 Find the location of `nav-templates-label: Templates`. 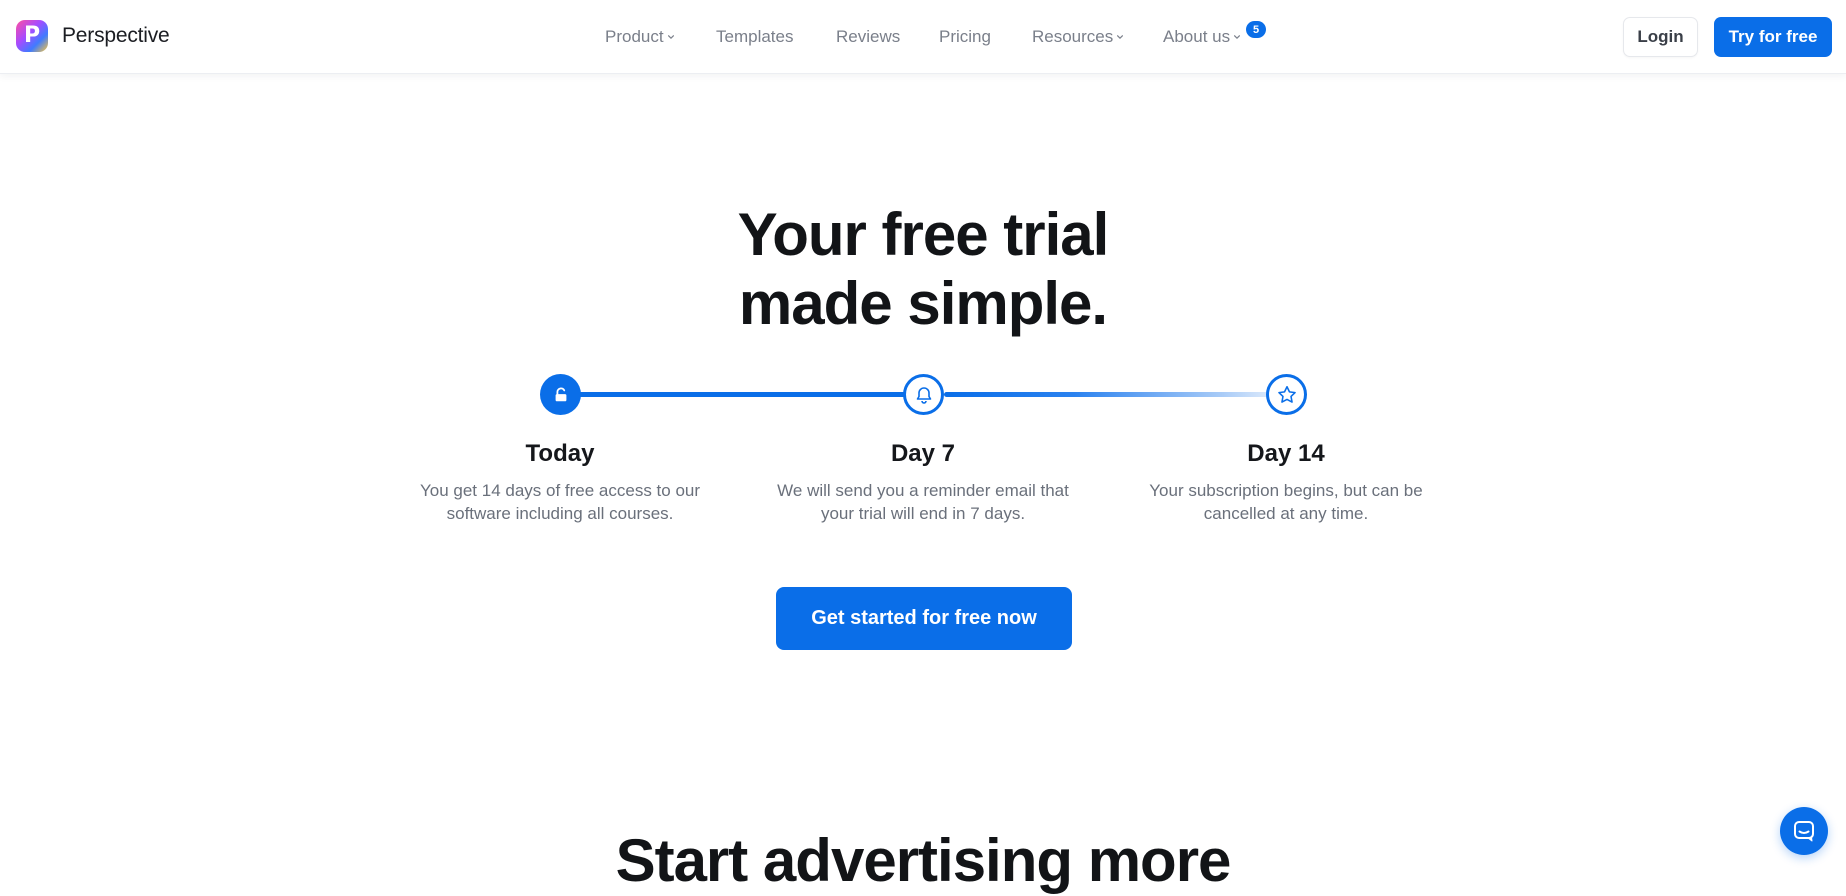

nav-templates-label: Templates is located at coordinates (755, 36).